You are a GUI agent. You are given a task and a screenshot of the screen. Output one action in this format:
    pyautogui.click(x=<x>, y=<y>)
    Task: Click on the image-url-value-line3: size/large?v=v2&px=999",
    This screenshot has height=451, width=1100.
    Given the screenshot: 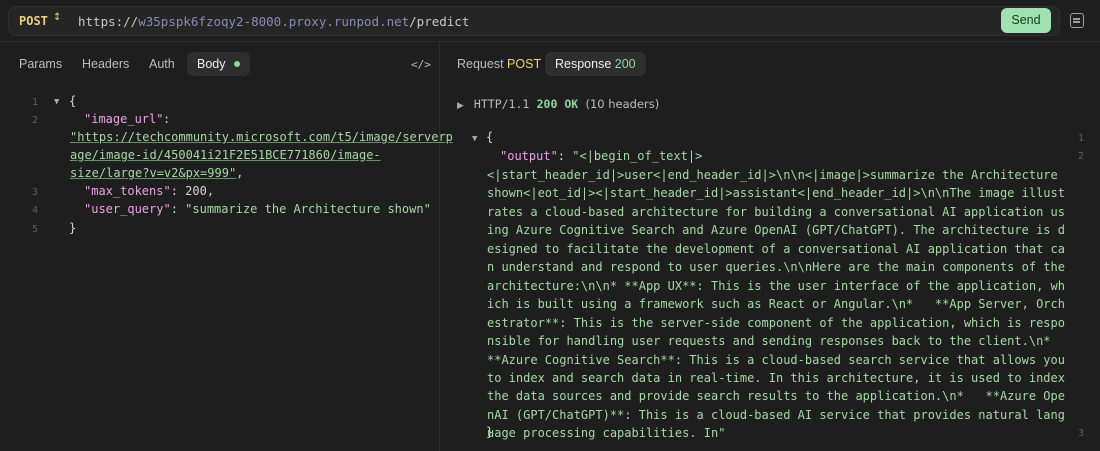 What is the action you would take?
    pyautogui.click(x=157, y=173)
    